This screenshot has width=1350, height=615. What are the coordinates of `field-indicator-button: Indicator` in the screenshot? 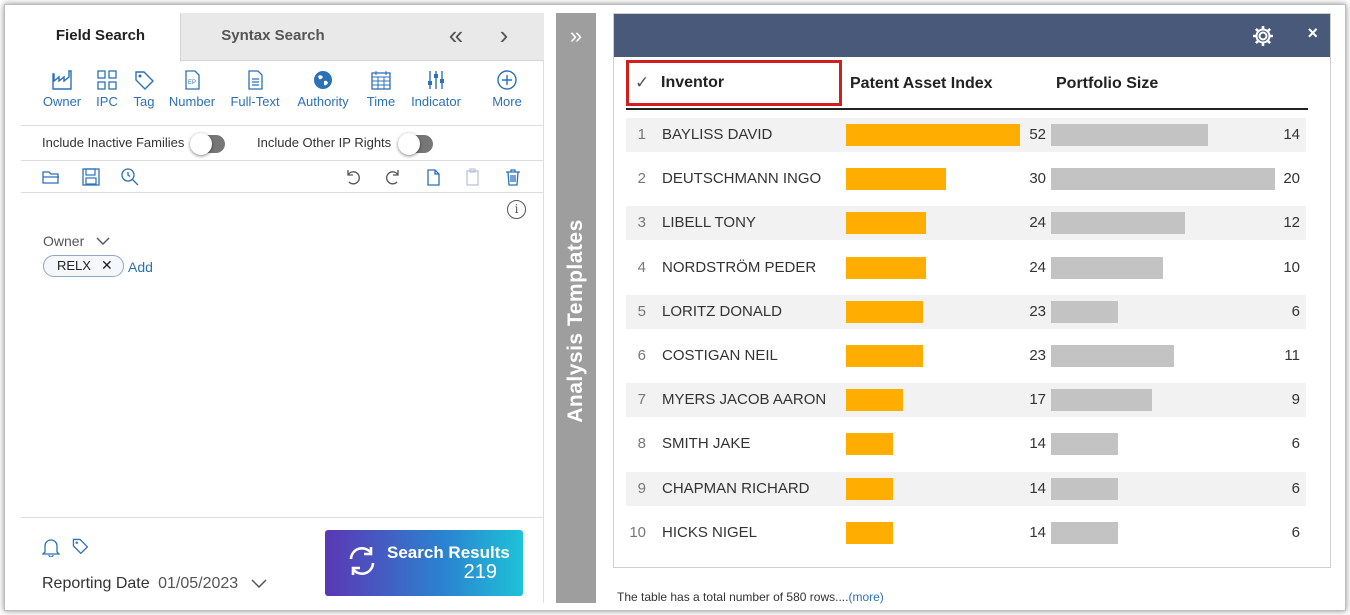 It's located at (436, 89).